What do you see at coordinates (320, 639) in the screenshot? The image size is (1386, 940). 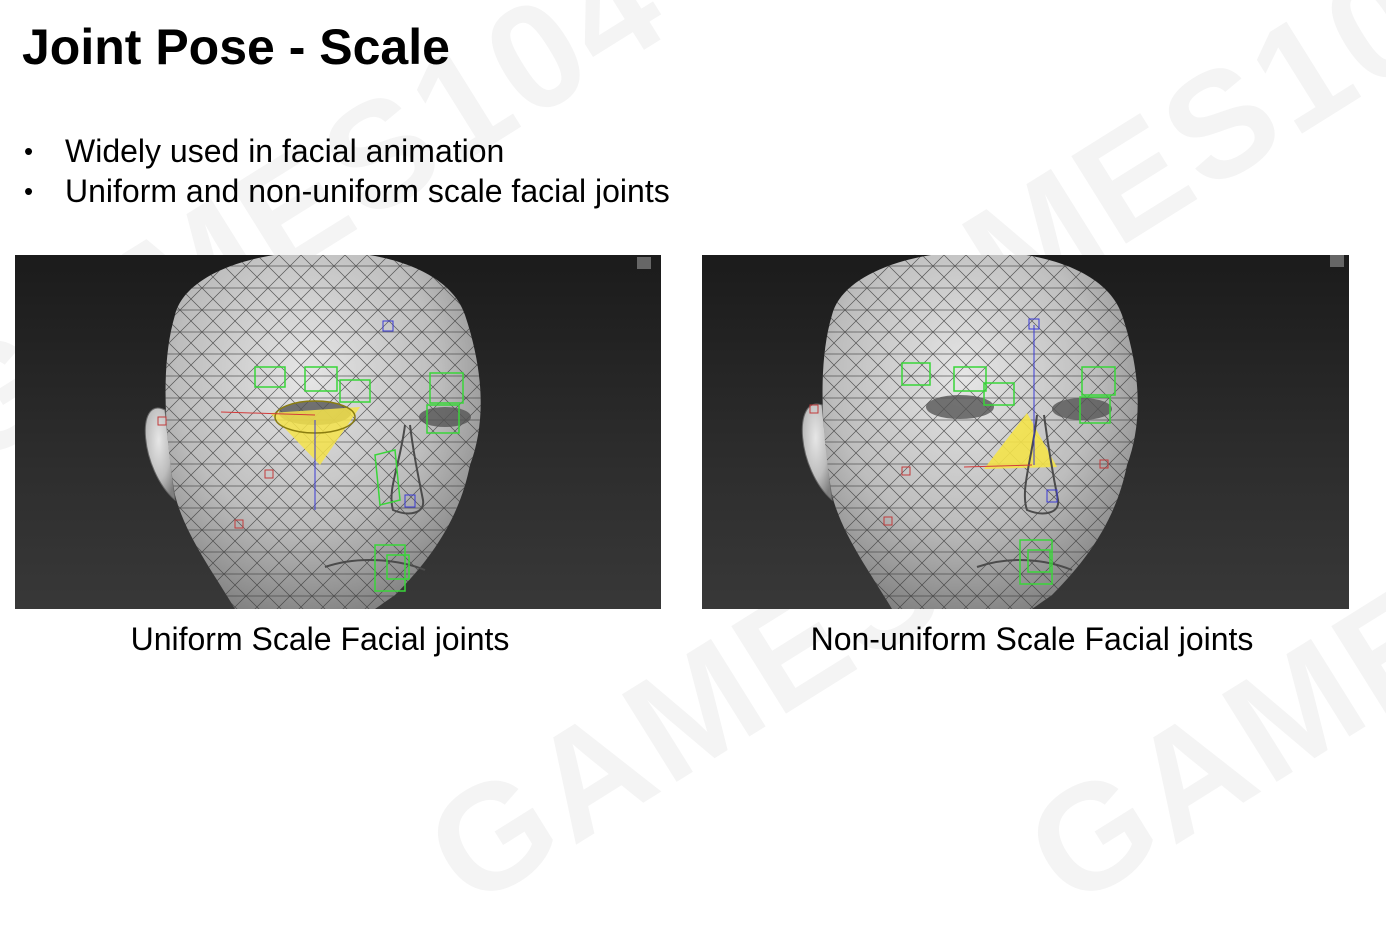 I see `figure-caption-uniform: Uniform Scale Facial joints` at bounding box center [320, 639].